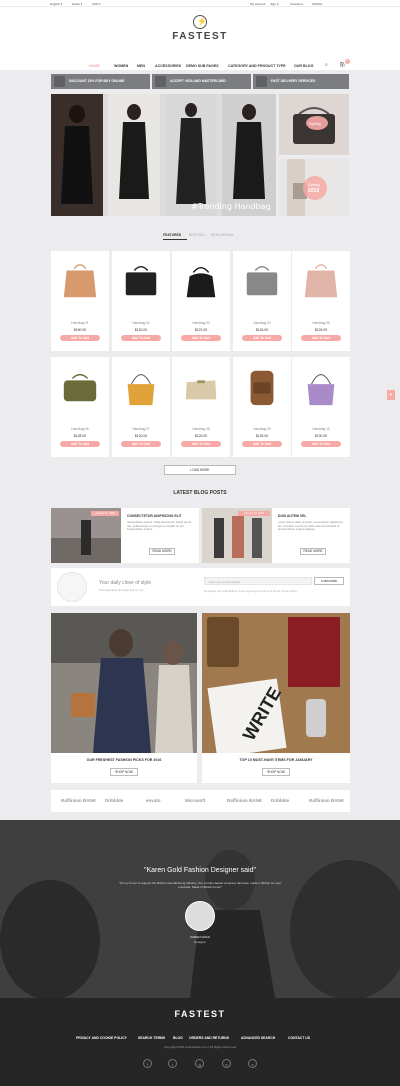 This screenshot has width=400, height=1086. What do you see at coordinates (147, 1063) in the screenshot?
I see `facebook-icon: f` at bounding box center [147, 1063].